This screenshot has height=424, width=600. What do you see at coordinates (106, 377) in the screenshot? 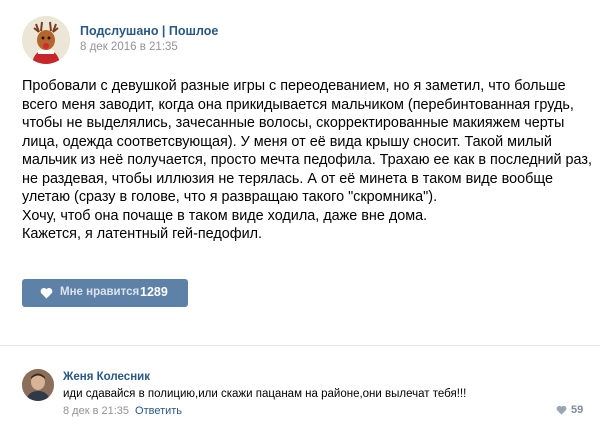
I see `comment-author-link: Женя Колесник` at bounding box center [106, 377].